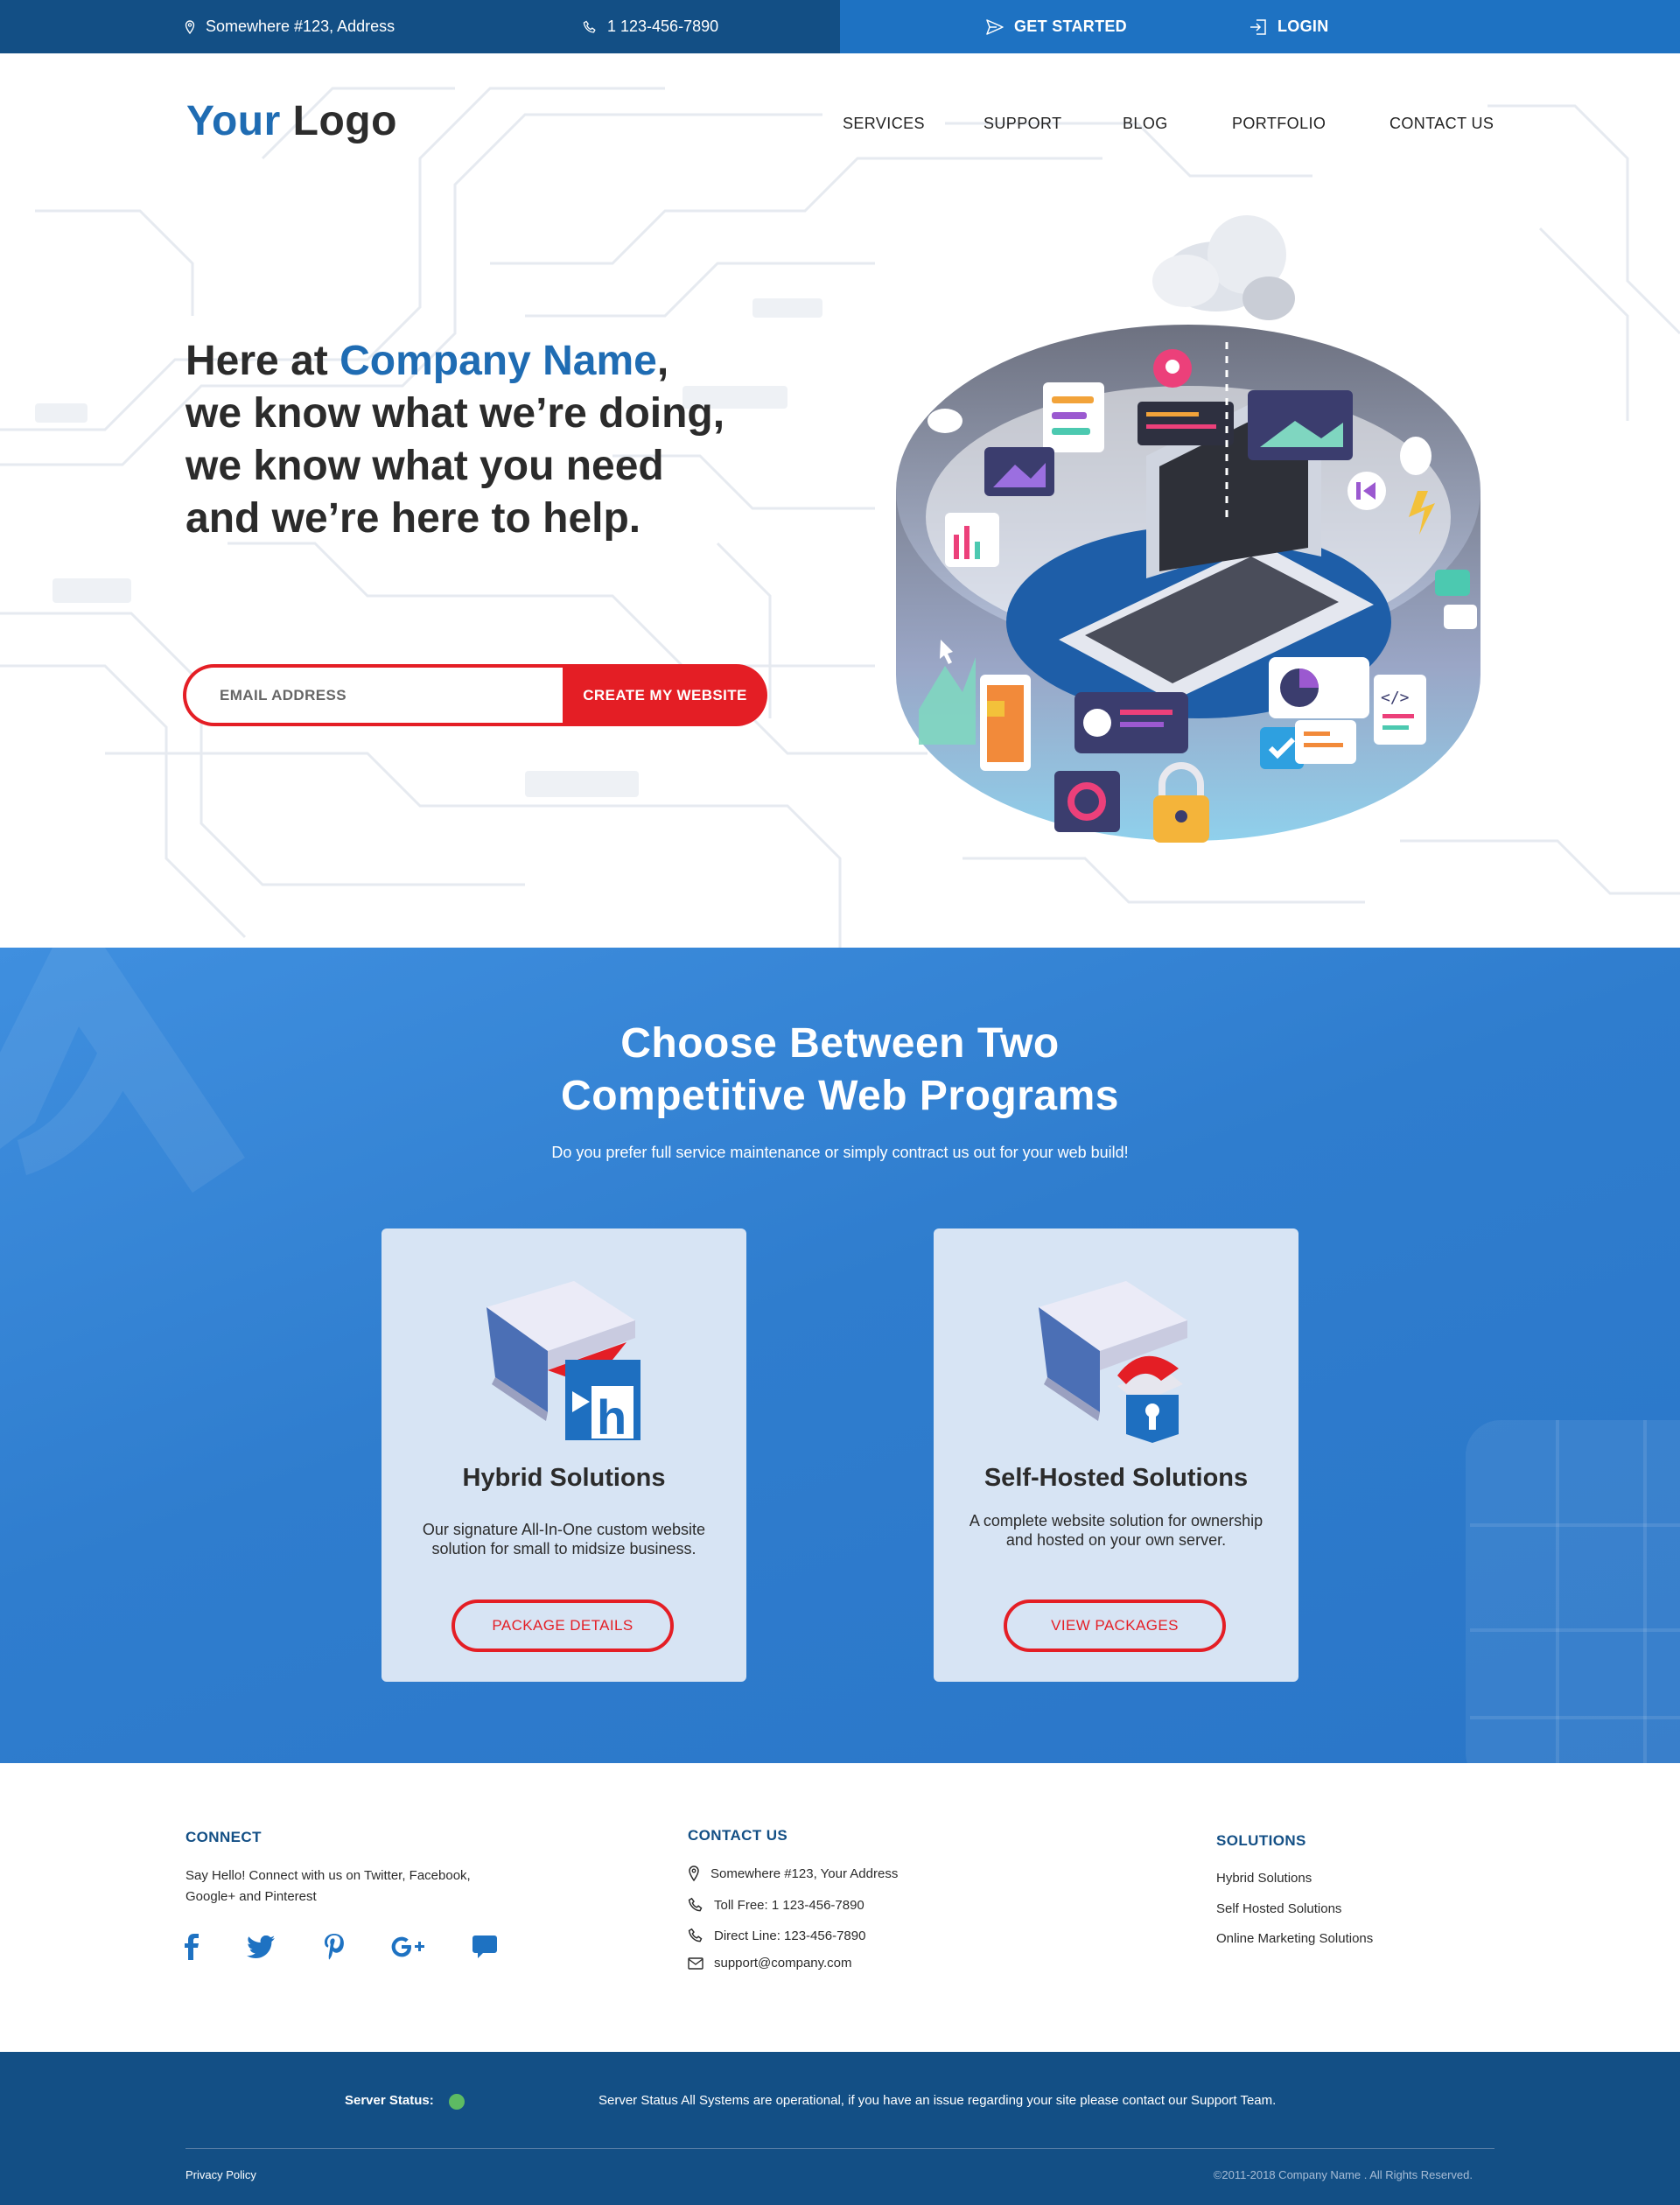  Describe the element at coordinates (1278, 1909) in the screenshot. I see `solutions-link-self-hosted: Self Hosted Solutions` at that location.